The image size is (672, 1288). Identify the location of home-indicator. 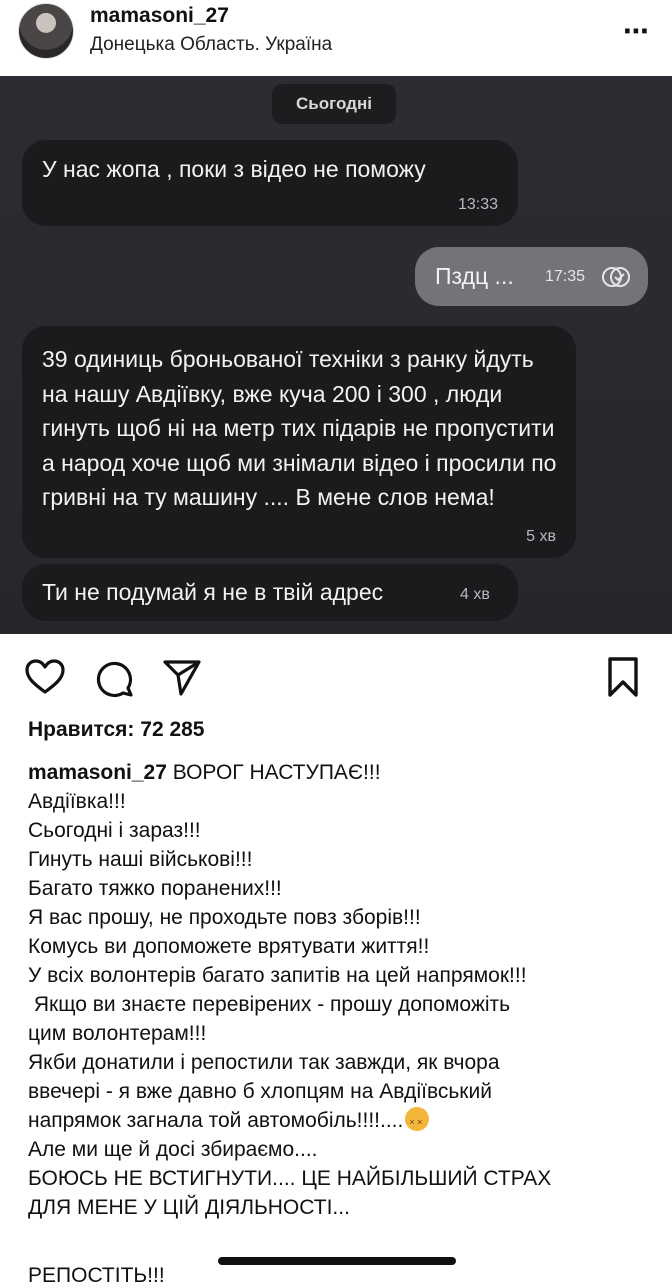
(337, 1261).